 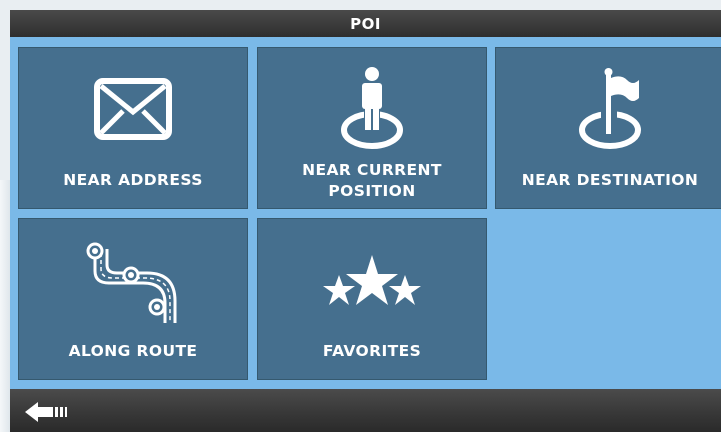 I want to click on person-on-location-icon, so click(x=372, y=108).